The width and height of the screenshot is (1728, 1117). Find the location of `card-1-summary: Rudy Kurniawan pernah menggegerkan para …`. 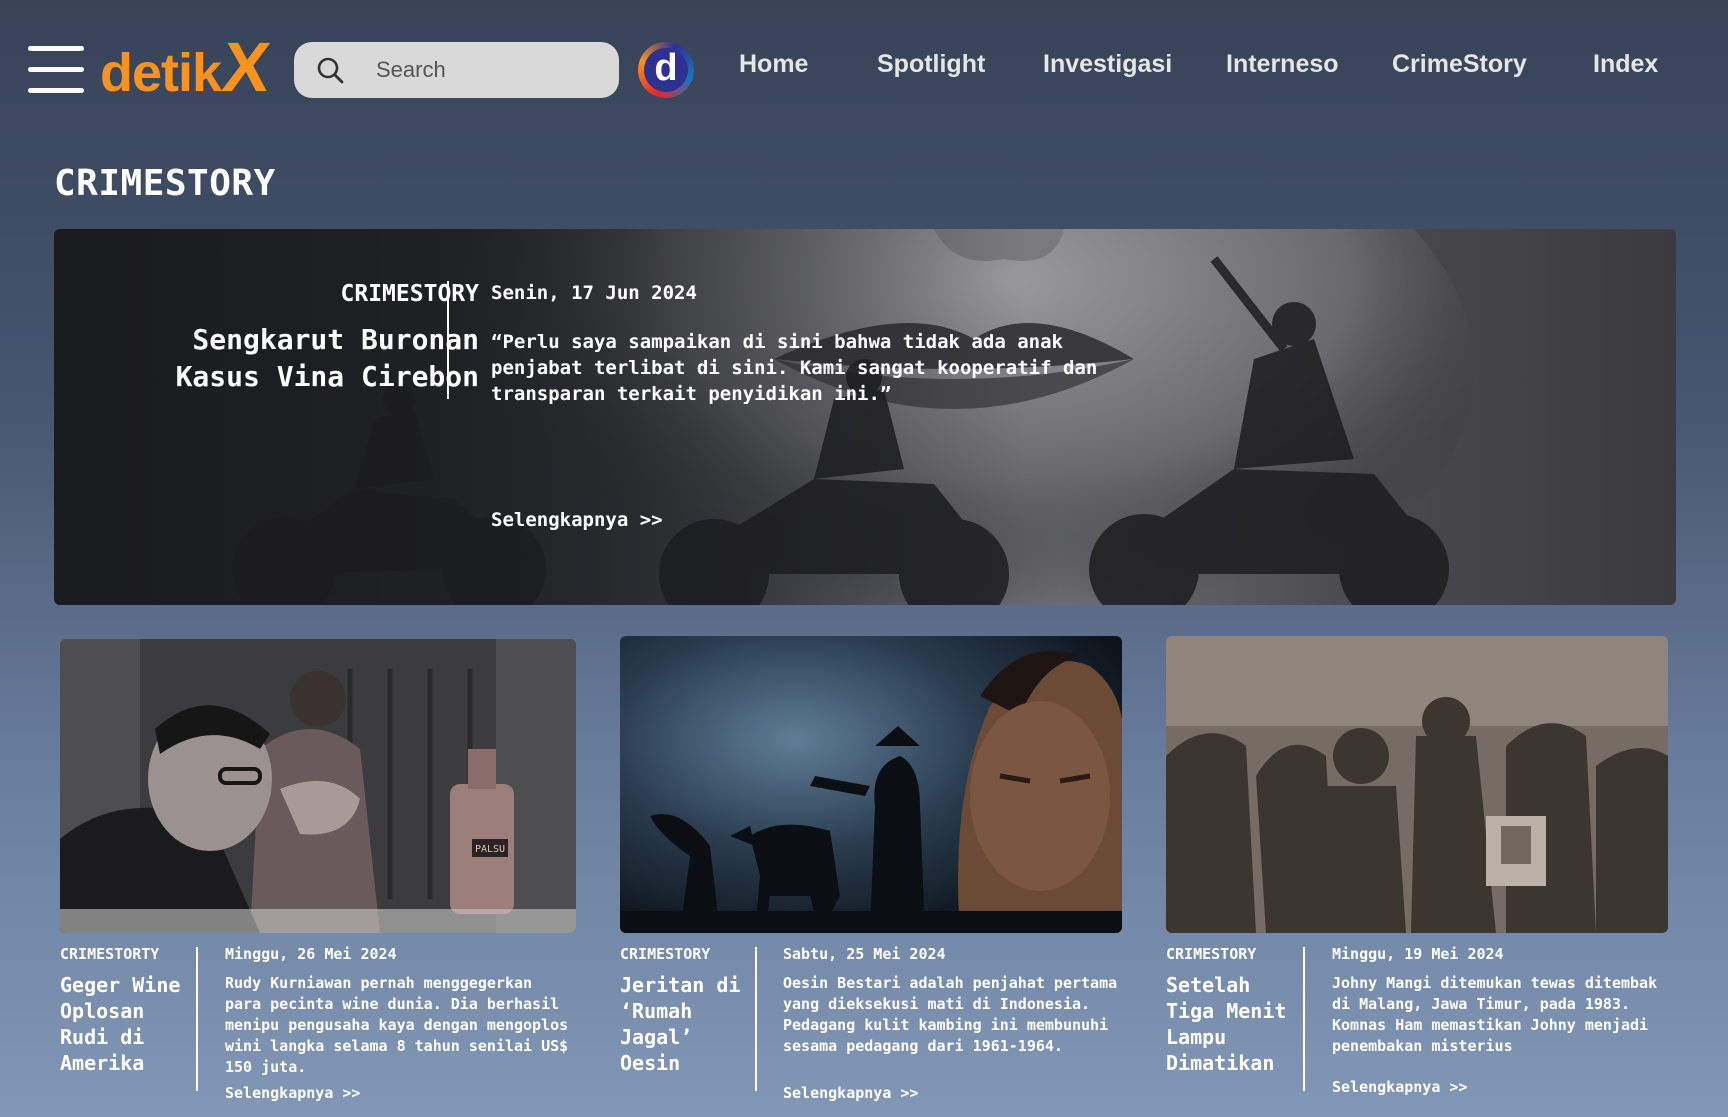

card-1-summary: Rudy Kurniawan pernah menggegerkan para … is located at coordinates (397, 1025).